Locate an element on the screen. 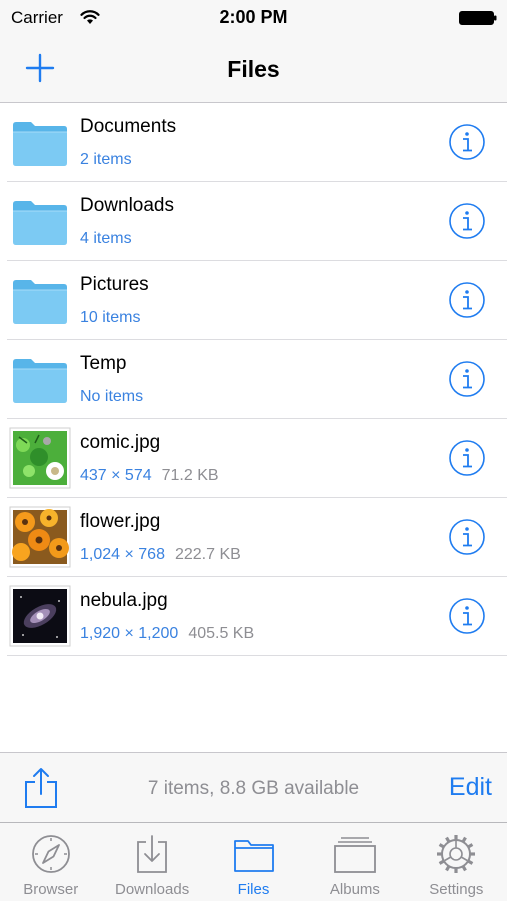 This screenshot has width=507, height=901. file-meta: 437 × 574 71.2 KB is located at coordinates (149, 476).